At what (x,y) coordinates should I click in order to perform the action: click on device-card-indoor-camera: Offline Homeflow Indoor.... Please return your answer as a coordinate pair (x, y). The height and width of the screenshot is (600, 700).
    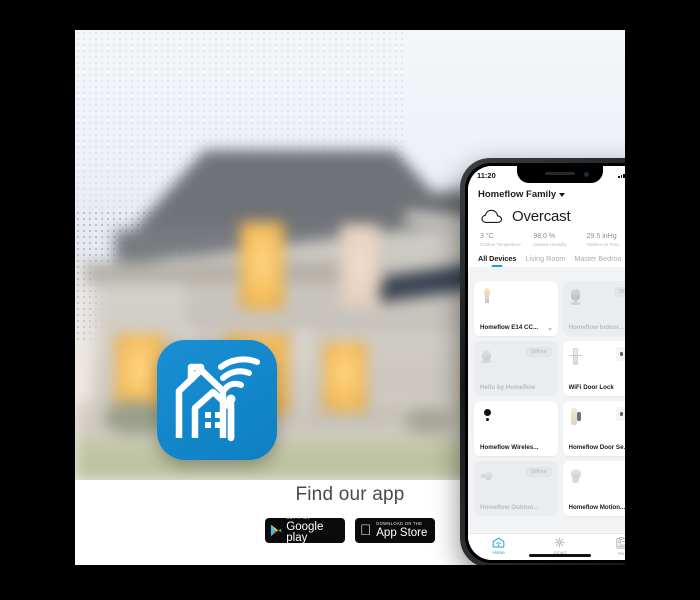
    Looking at the image, I should click on (593, 308).